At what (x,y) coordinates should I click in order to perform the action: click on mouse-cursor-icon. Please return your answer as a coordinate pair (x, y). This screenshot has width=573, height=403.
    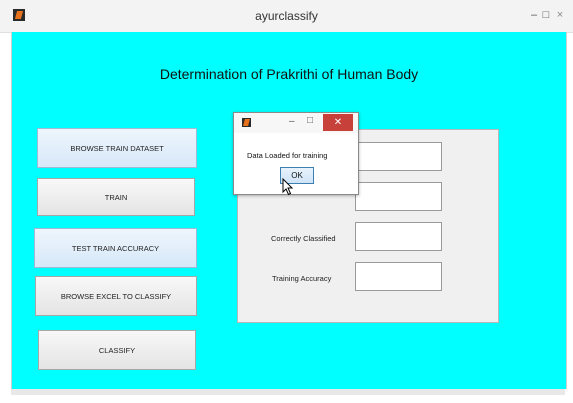
    Looking at the image, I should click on (288, 187).